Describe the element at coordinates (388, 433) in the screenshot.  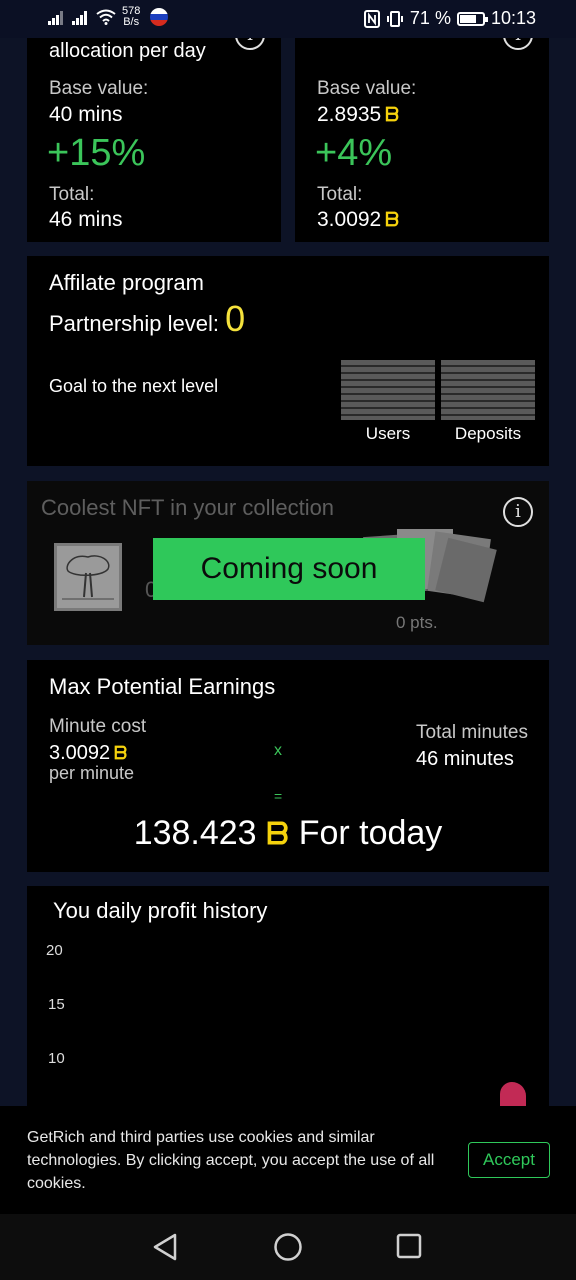
I see `users-label: Users` at that location.